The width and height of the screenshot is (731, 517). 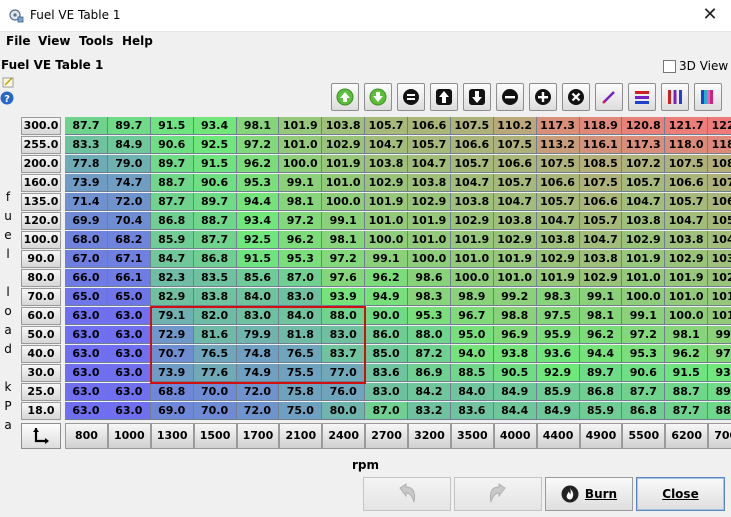 I want to click on table-cell: 76.0, so click(x=344, y=392).